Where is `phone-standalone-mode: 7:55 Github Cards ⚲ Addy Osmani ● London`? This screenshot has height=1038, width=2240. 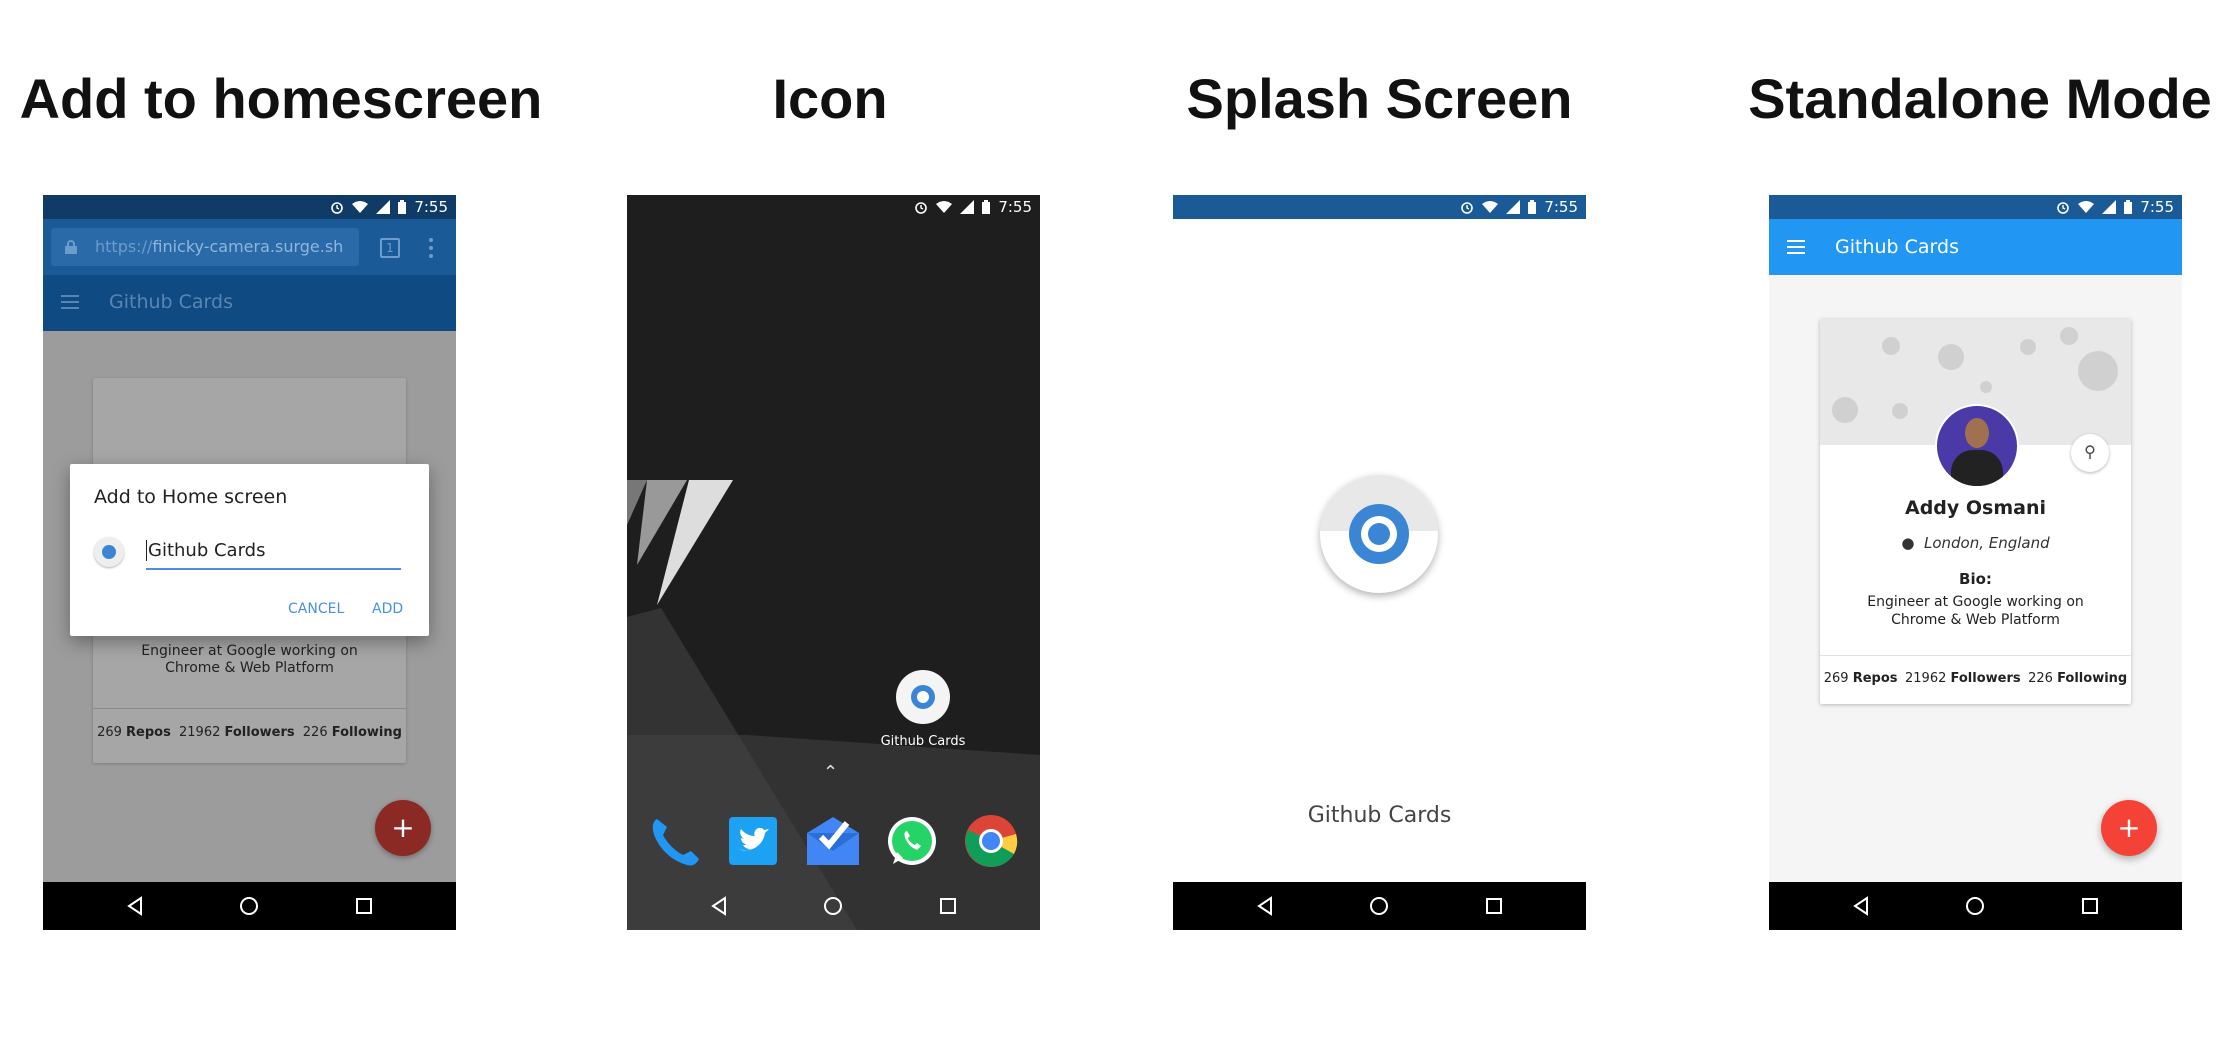 phone-standalone-mode: 7:55 Github Cards ⚲ Addy Osmani ● London is located at coordinates (1975, 562).